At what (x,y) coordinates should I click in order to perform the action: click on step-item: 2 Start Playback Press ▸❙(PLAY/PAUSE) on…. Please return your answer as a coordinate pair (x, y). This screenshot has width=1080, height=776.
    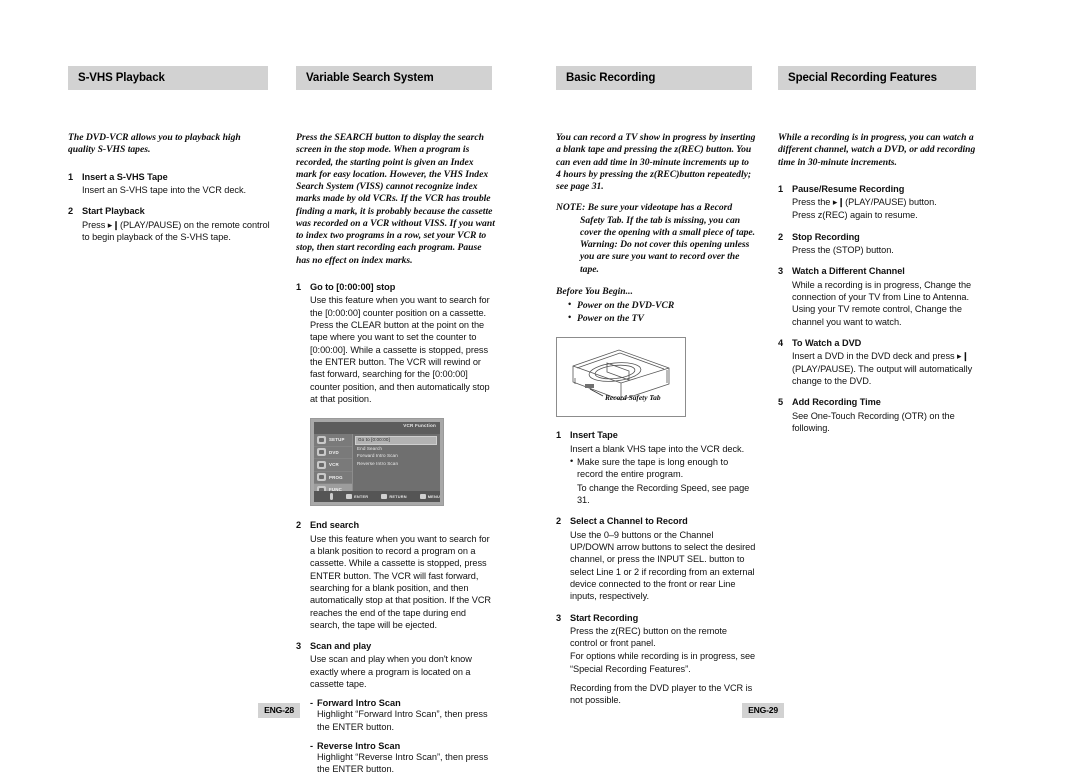
    Looking at the image, I should click on (169, 224).